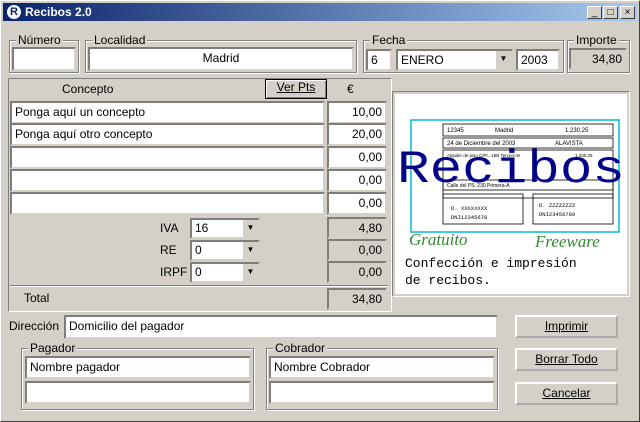  I want to click on direccion-input: Domicilio del pagador, so click(281, 327).